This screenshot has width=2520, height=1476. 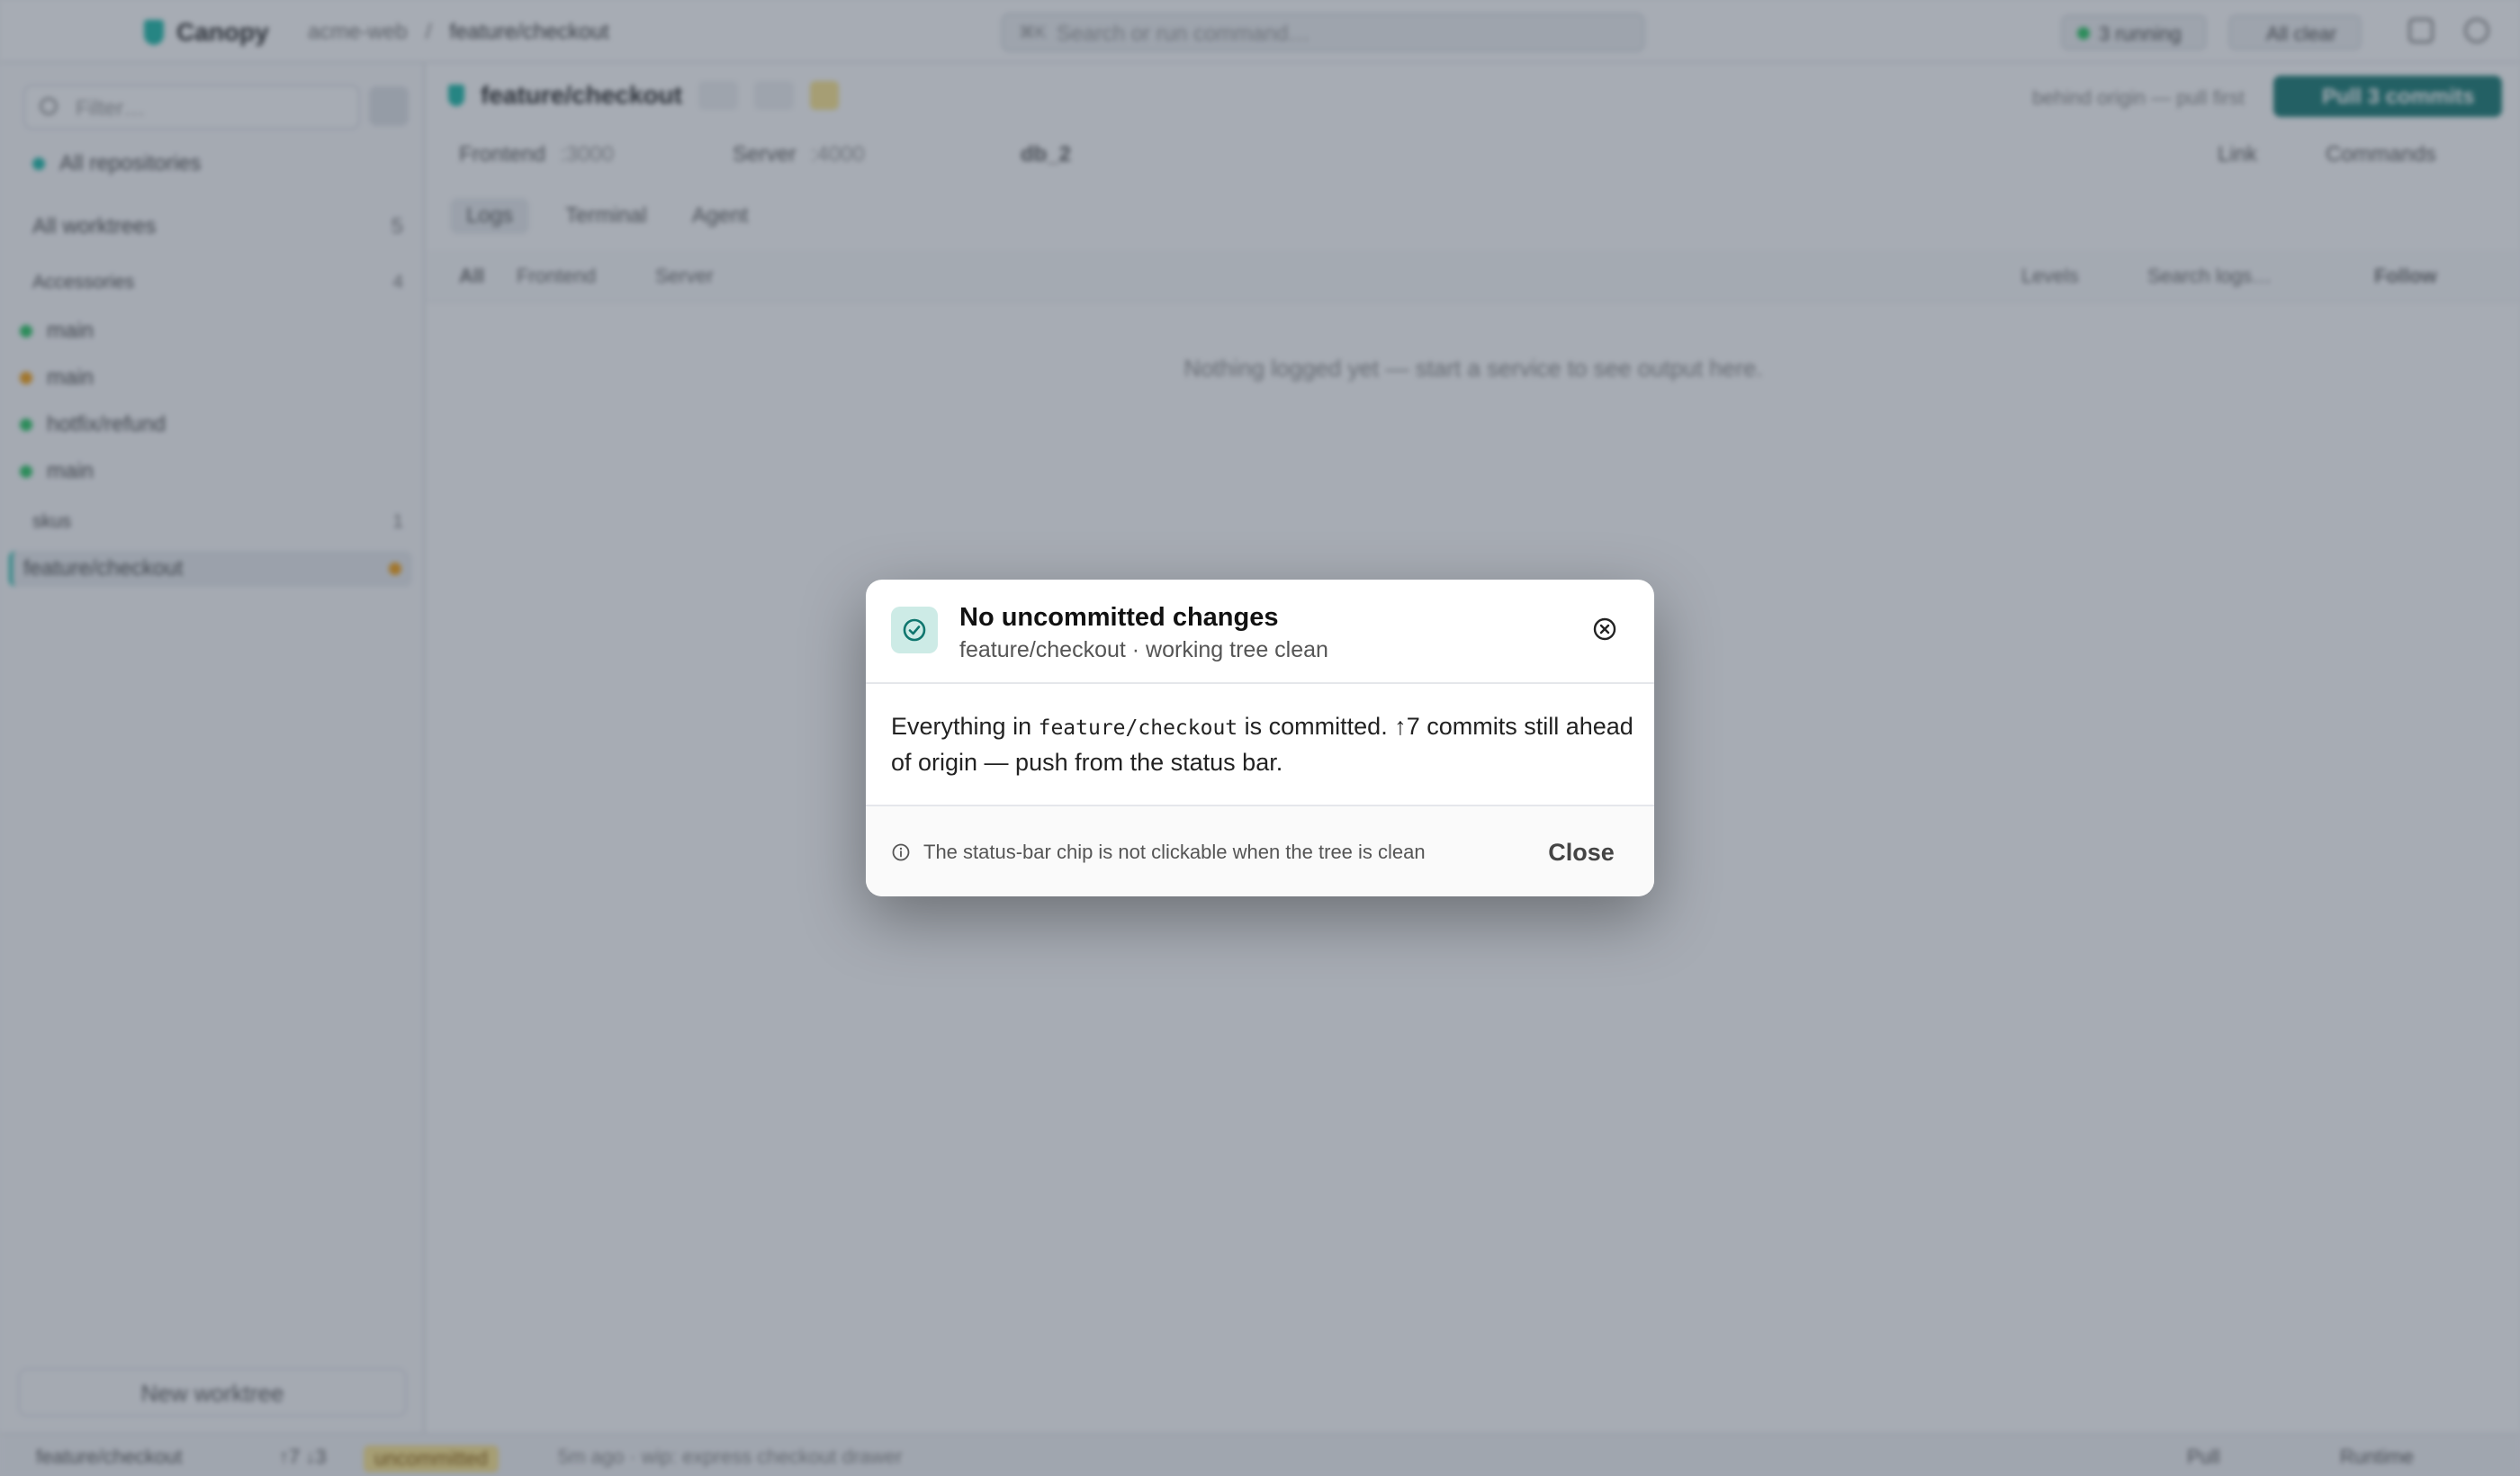 What do you see at coordinates (1144, 650) in the screenshot?
I see `dialog-subtitle: feature/checkout · working tree clean` at bounding box center [1144, 650].